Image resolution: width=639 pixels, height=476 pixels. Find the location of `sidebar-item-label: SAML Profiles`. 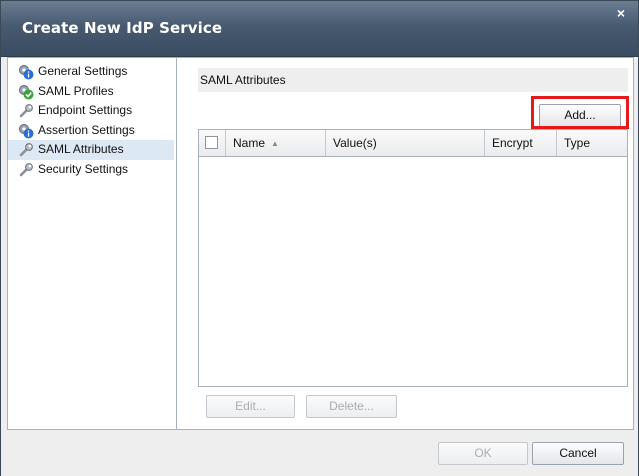

sidebar-item-label: SAML Profiles is located at coordinates (76, 90).